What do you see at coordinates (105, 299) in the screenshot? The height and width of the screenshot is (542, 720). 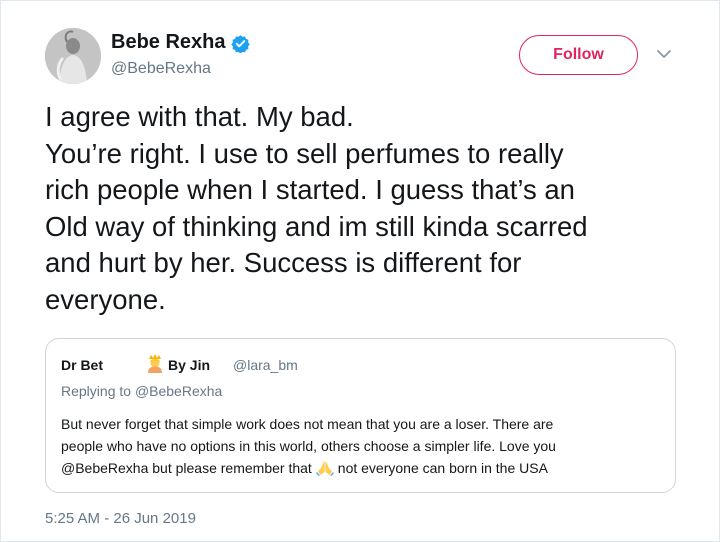 I see `tweet-line: everyone.` at bounding box center [105, 299].